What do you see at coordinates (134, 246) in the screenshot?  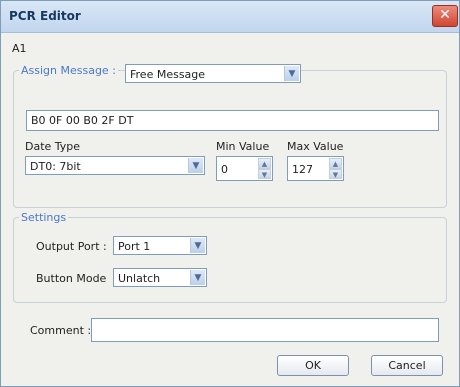 I see `output-port-value: Port 1` at bounding box center [134, 246].